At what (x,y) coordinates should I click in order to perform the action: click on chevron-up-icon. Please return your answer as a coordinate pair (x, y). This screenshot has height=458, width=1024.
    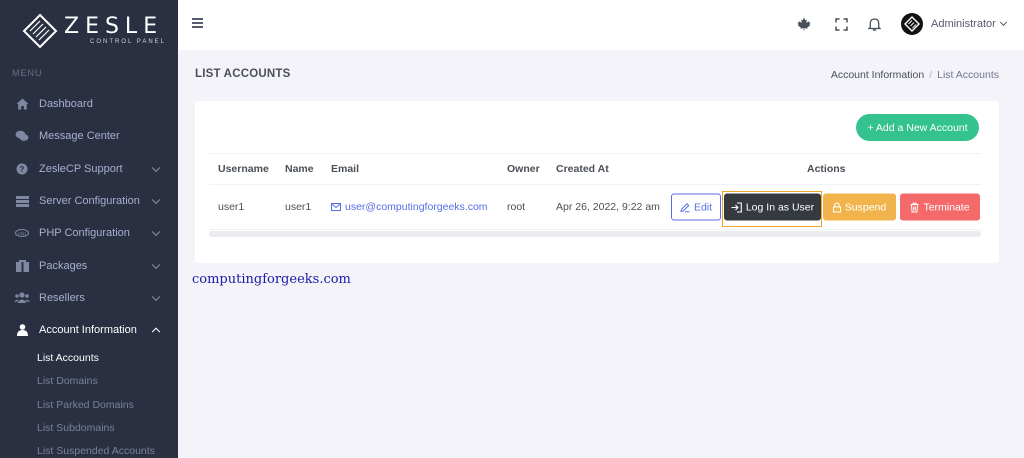
    Looking at the image, I should click on (156, 332).